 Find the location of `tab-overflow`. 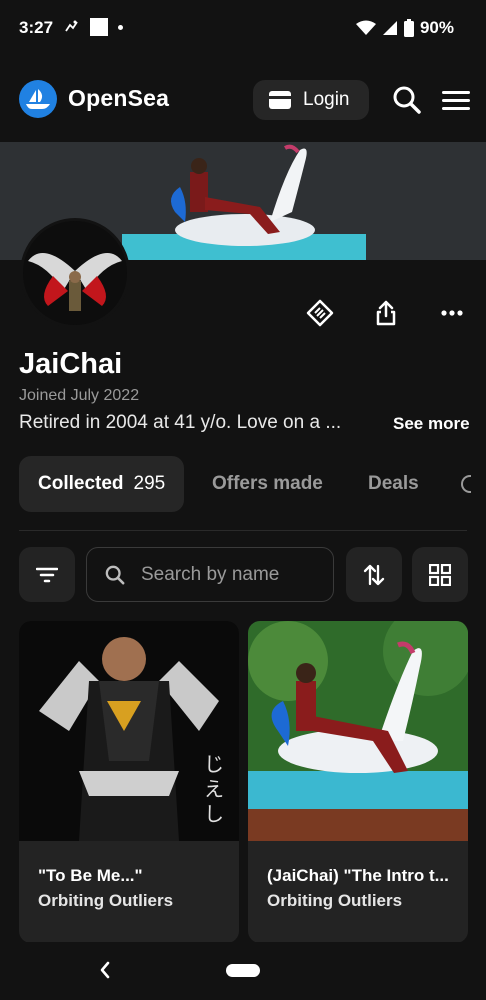

tab-overflow is located at coordinates (466, 484).